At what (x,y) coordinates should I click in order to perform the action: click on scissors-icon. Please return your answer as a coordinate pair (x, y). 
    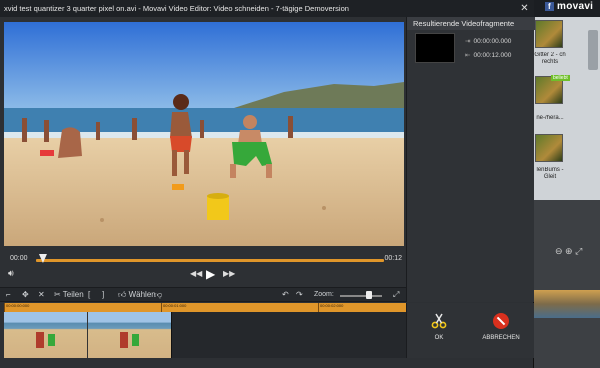
    Looking at the image, I should click on (439, 321).